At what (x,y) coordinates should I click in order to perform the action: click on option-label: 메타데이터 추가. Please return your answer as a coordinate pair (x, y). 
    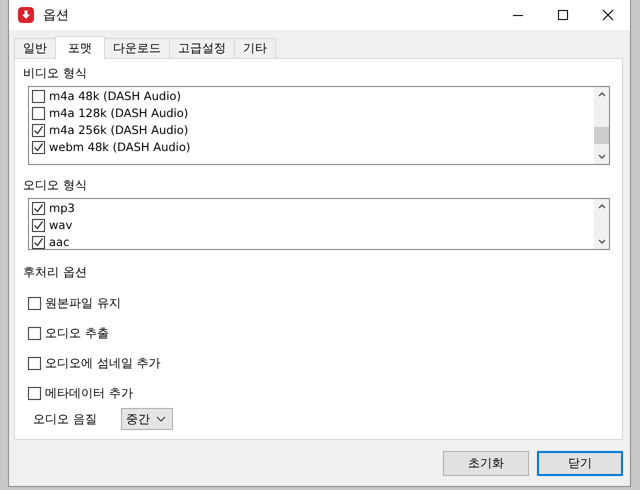
    Looking at the image, I should click on (89, 393).